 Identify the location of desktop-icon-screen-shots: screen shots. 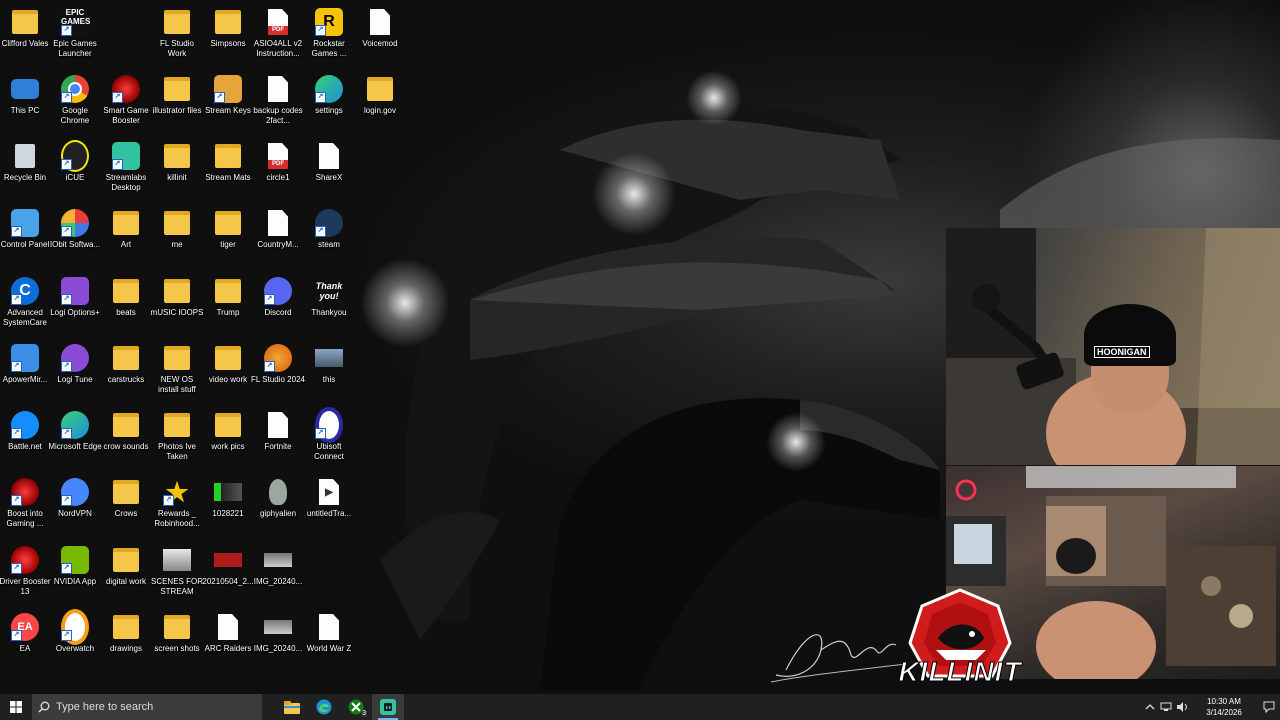
(177, 638).